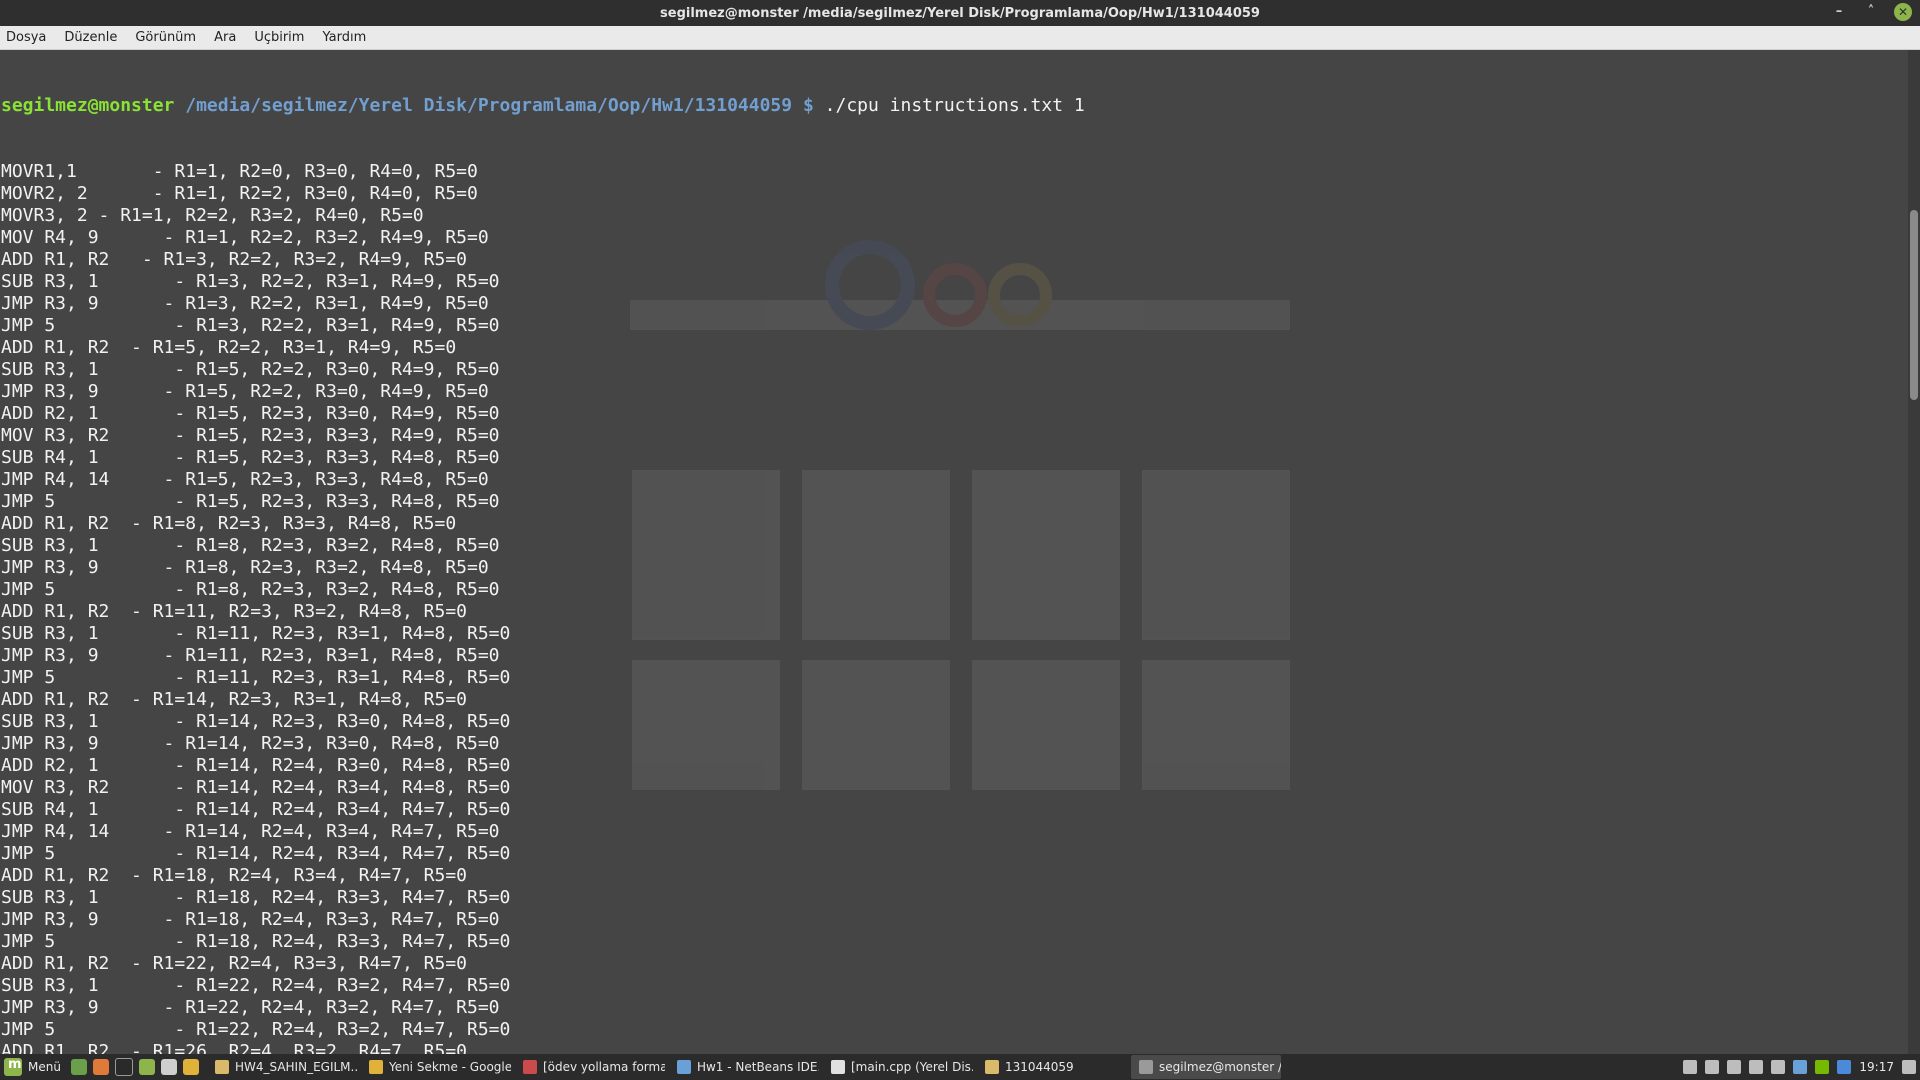  What do you see at coordinates (1039, 1067) in the screenshot?
I see `taskbar-task-label: 131044059` at bounding box center [1039, 1067].